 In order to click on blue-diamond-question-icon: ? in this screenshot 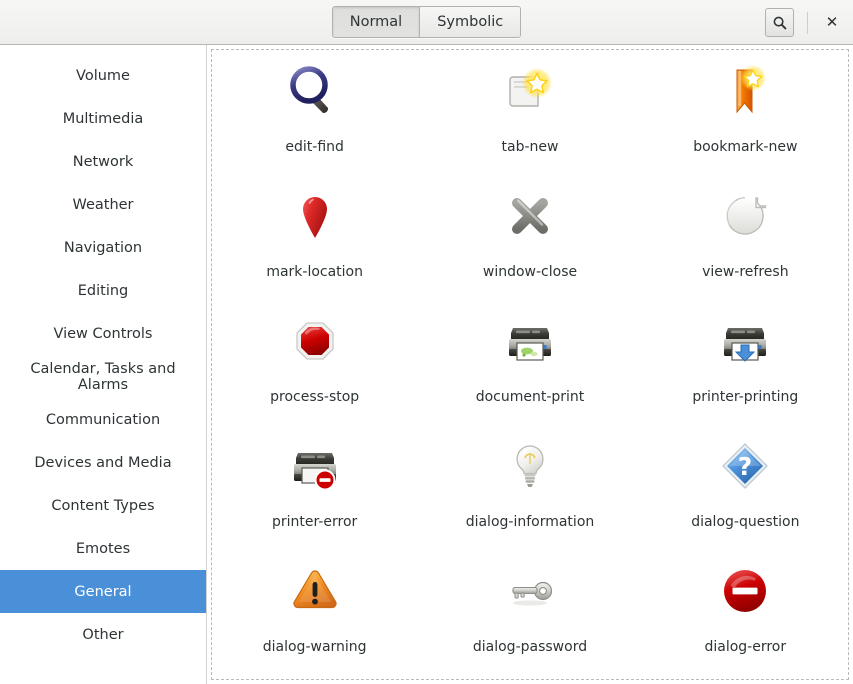, I will do `click(745, 466)`.